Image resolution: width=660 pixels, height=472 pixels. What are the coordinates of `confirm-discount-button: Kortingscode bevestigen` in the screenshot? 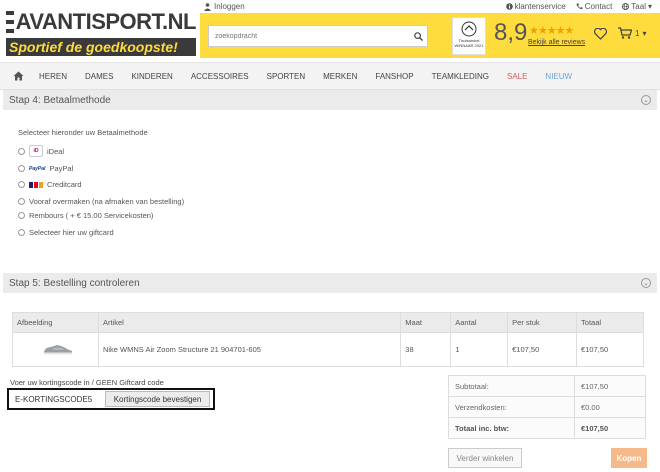 It's located at (157, 399).